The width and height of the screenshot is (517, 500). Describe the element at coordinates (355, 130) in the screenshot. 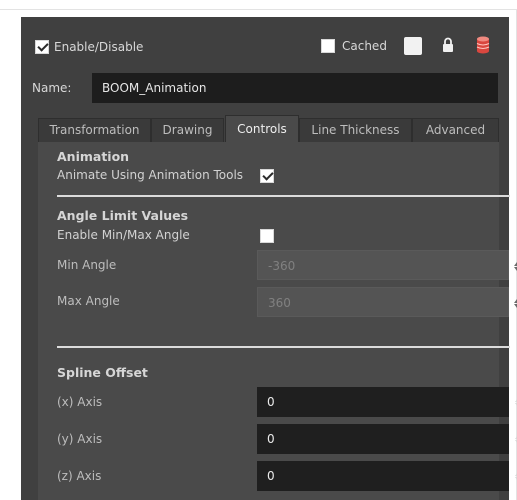

I see `tab-line-thickness: Line Thickness` at that location.